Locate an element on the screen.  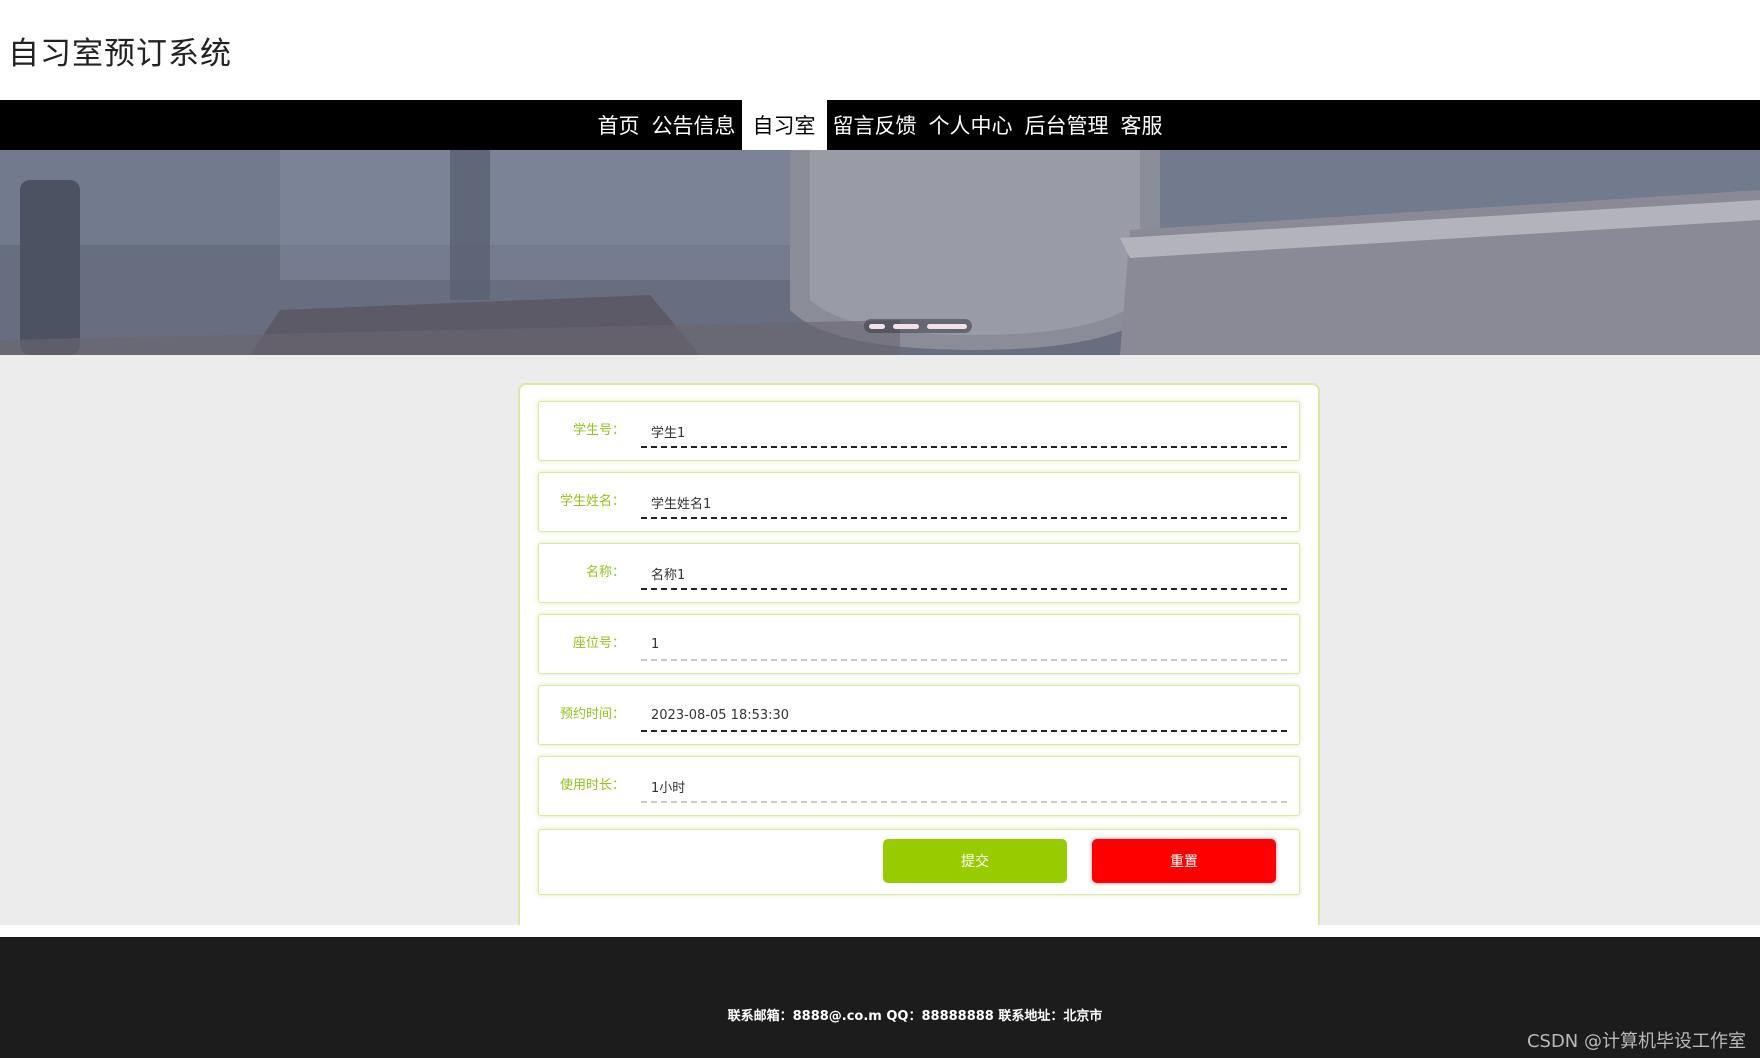
carousel-indicators is located at coordinates (918, 326).